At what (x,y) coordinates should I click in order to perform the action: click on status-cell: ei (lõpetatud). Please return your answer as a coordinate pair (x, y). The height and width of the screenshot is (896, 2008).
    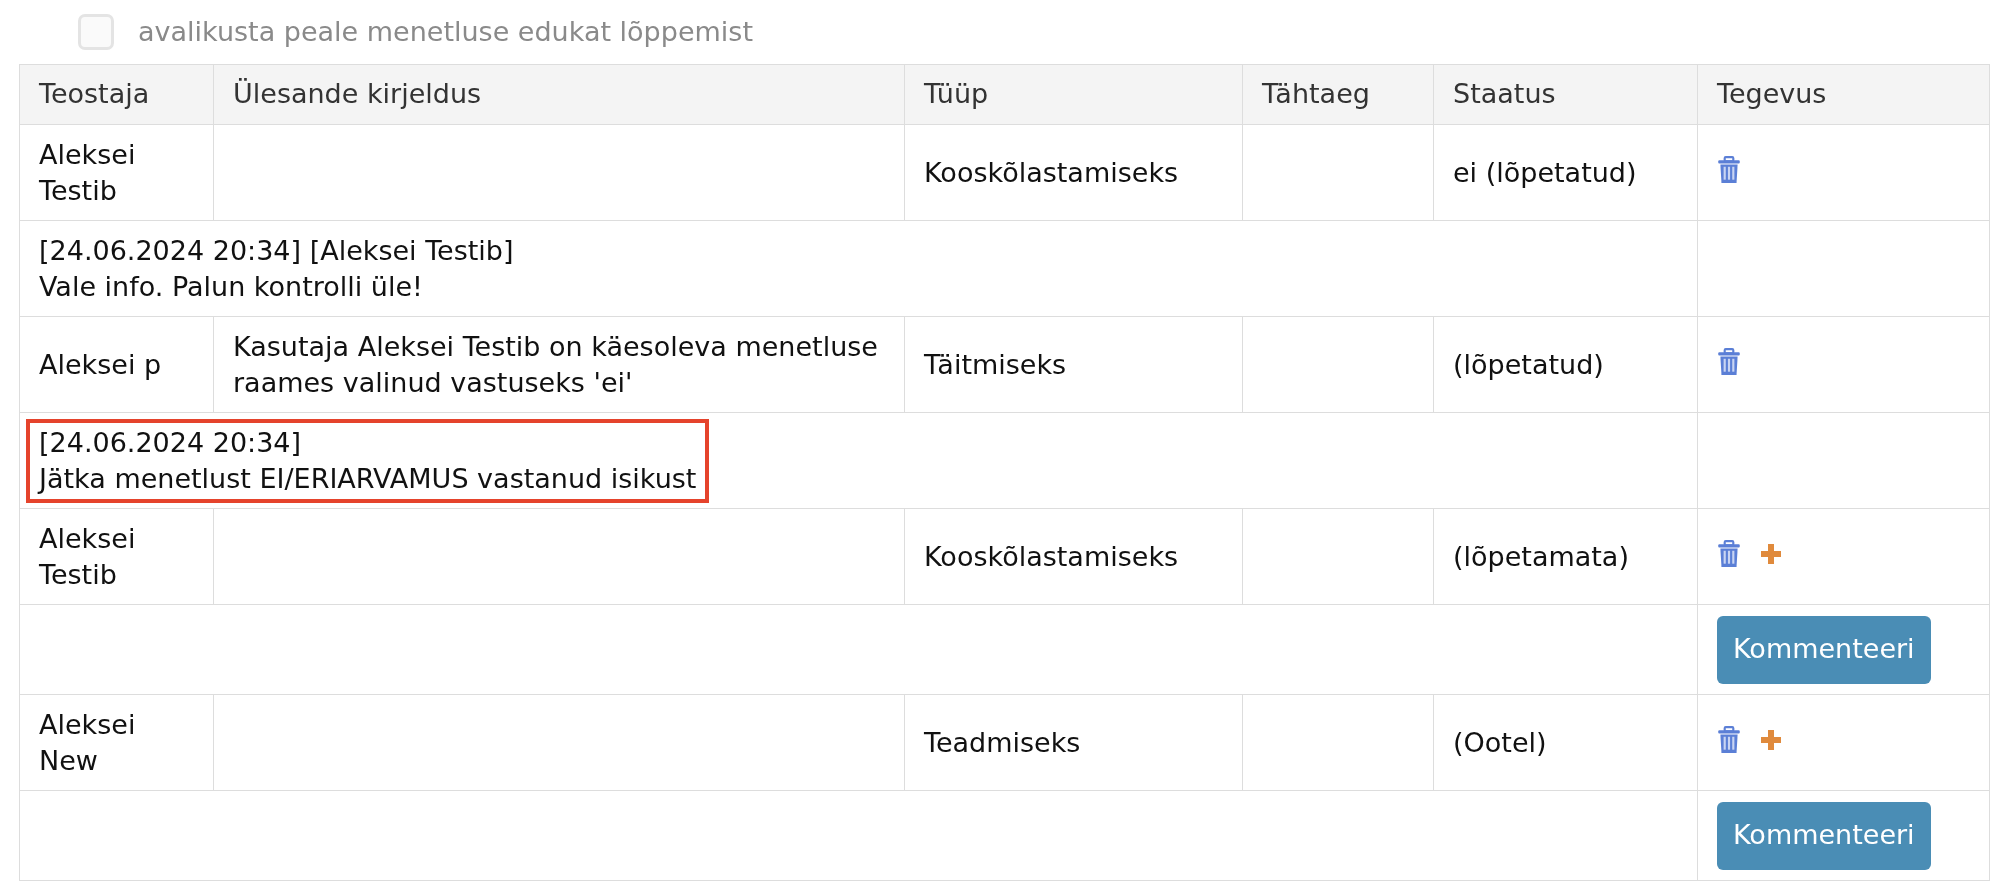
    Looking at the image, I should click on (1545, 172).